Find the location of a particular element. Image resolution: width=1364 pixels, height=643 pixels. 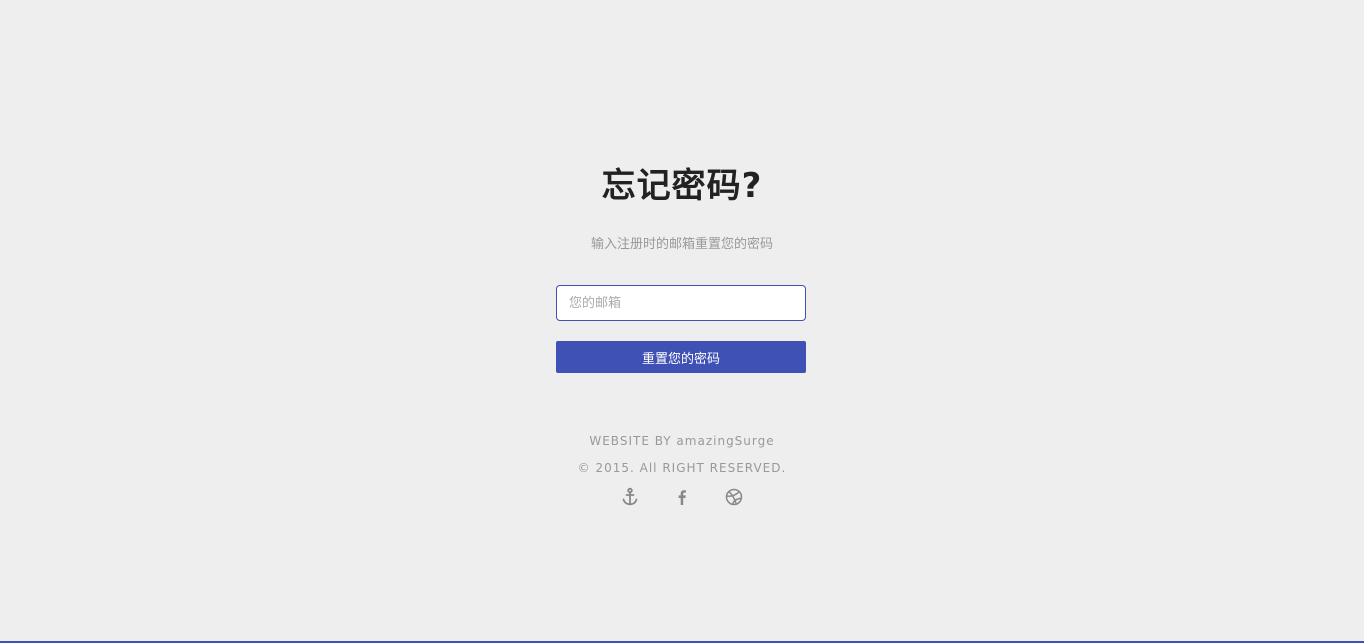

dribbble-icon is located at coordinates (734, 498).